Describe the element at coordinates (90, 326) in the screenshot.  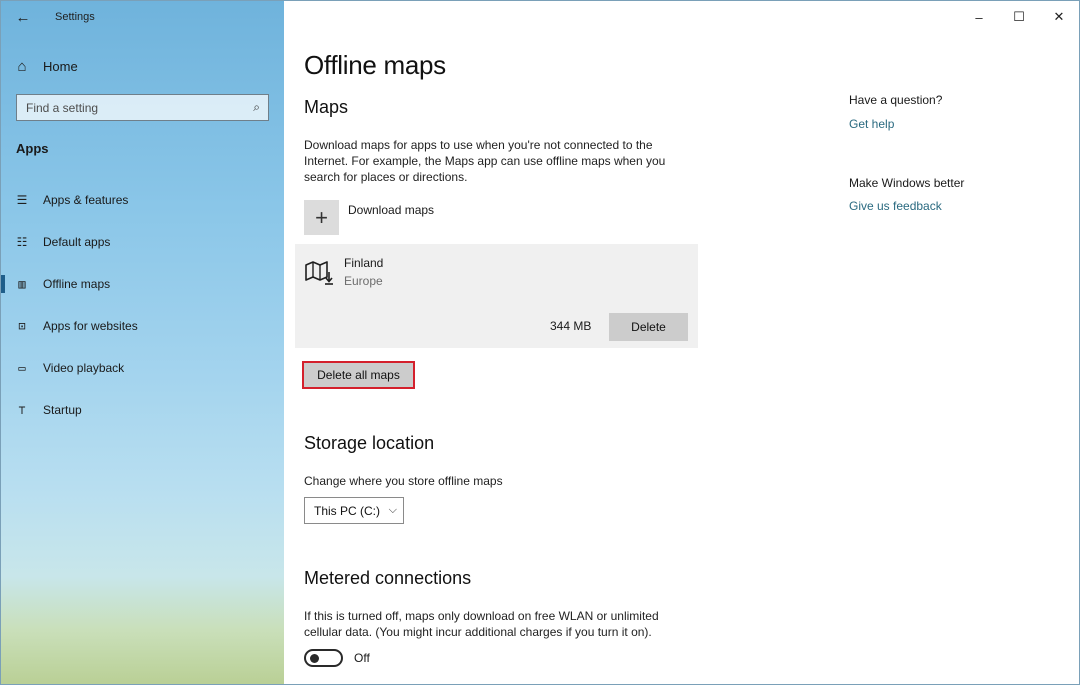
I see `sidebar-item-label: Apps for websites` at that location.